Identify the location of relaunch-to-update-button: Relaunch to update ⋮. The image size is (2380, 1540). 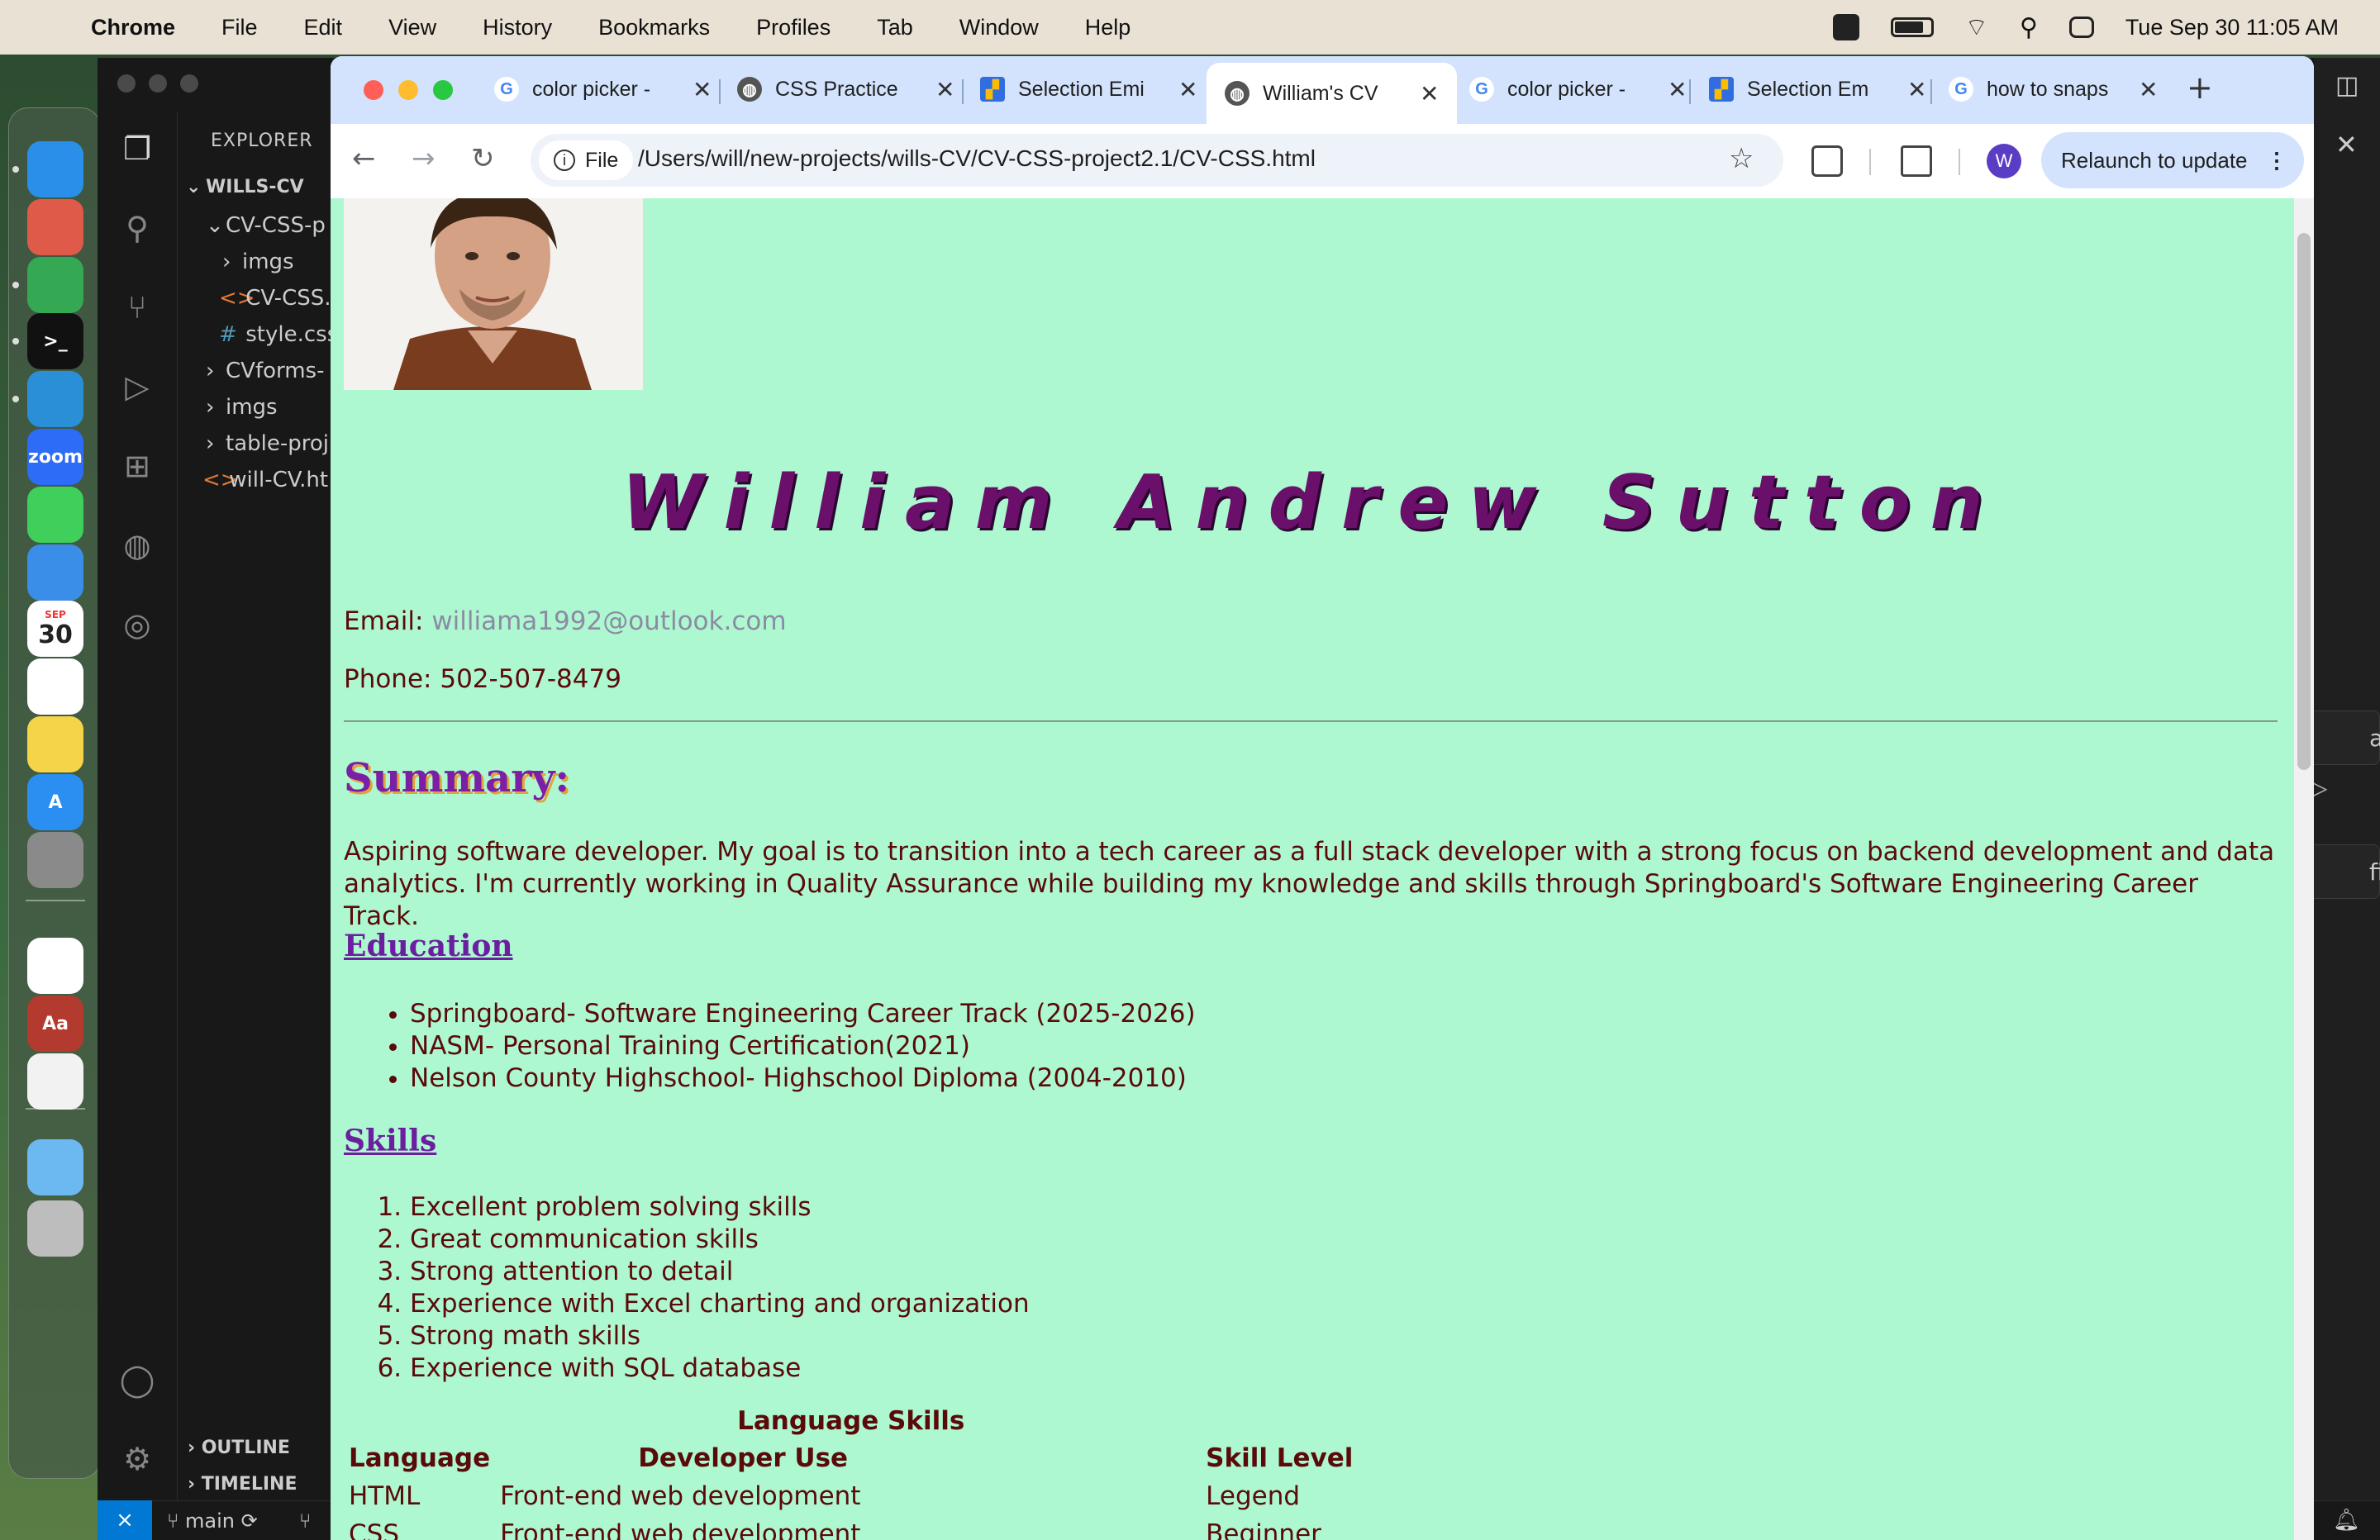
(2172, 160).